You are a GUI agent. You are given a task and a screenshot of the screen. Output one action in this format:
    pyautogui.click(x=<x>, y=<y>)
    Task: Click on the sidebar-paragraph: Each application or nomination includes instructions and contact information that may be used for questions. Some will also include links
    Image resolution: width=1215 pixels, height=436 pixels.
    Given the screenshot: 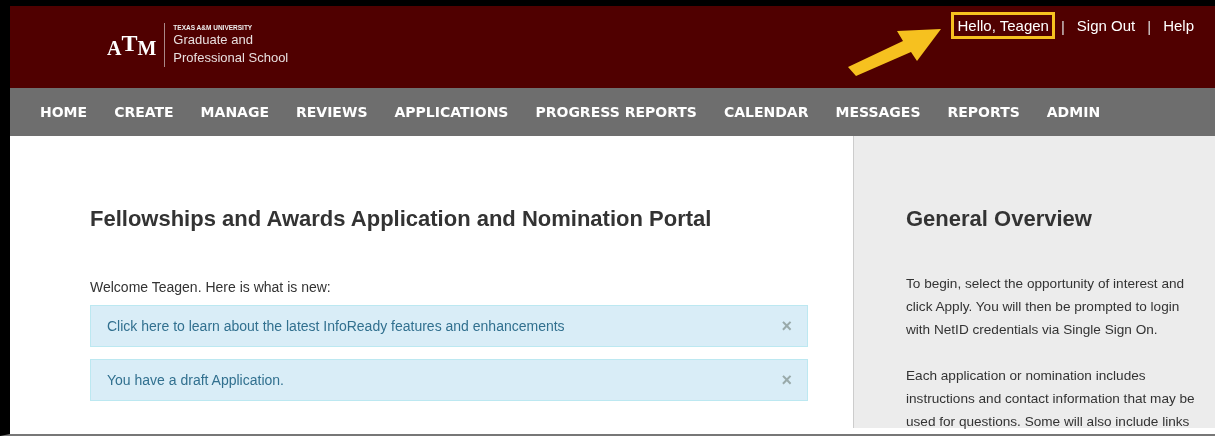 What is the action you would take?
    pyautogui.click(x=1051, y=399)
    